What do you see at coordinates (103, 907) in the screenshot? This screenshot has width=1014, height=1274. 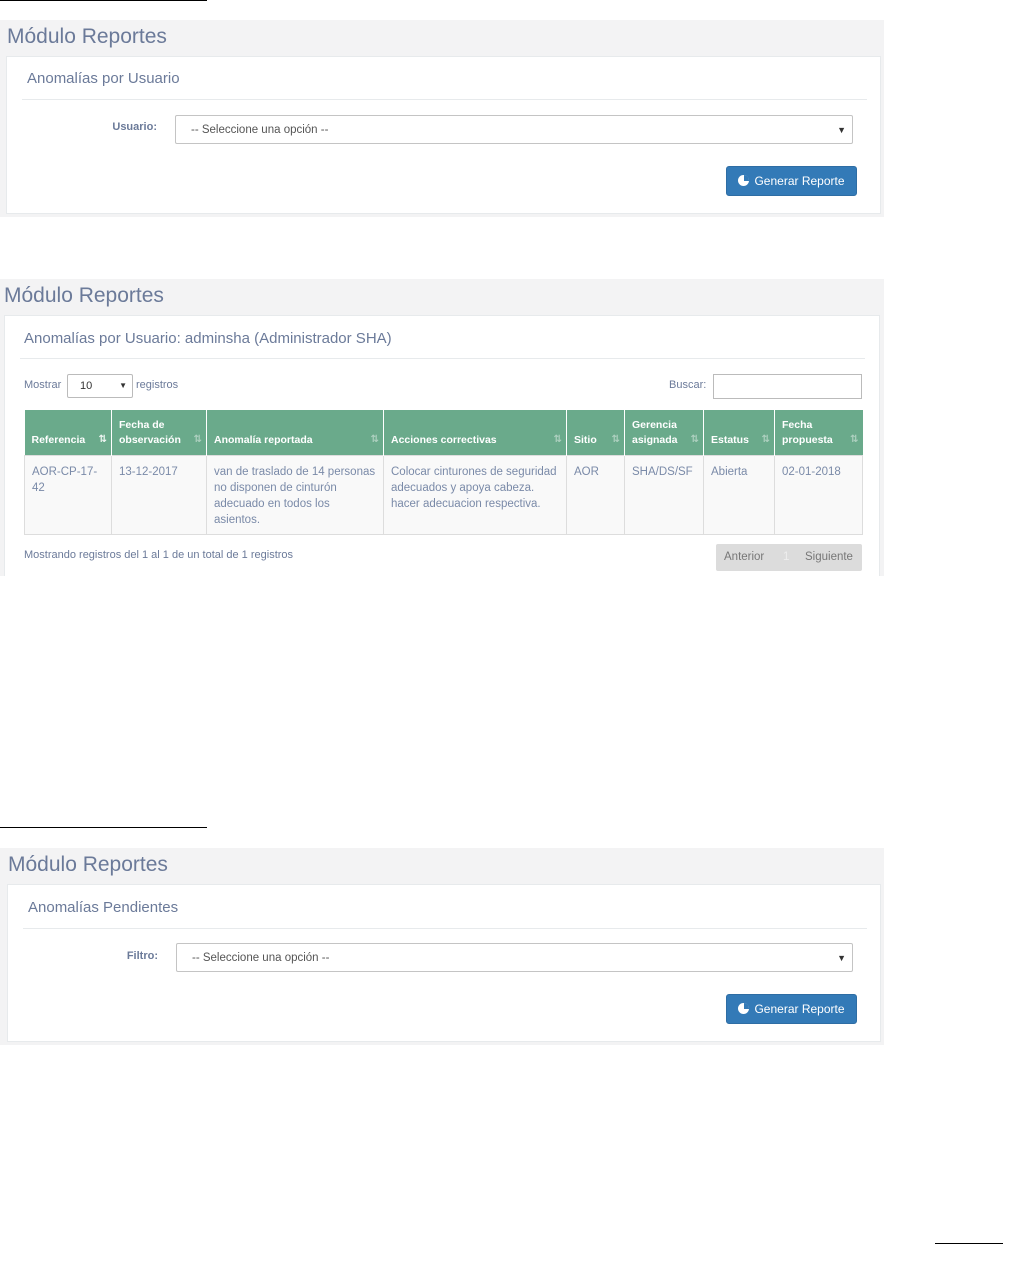 I see `panel-title: Anomalías Pendientes` at bounding box center [103, 907].